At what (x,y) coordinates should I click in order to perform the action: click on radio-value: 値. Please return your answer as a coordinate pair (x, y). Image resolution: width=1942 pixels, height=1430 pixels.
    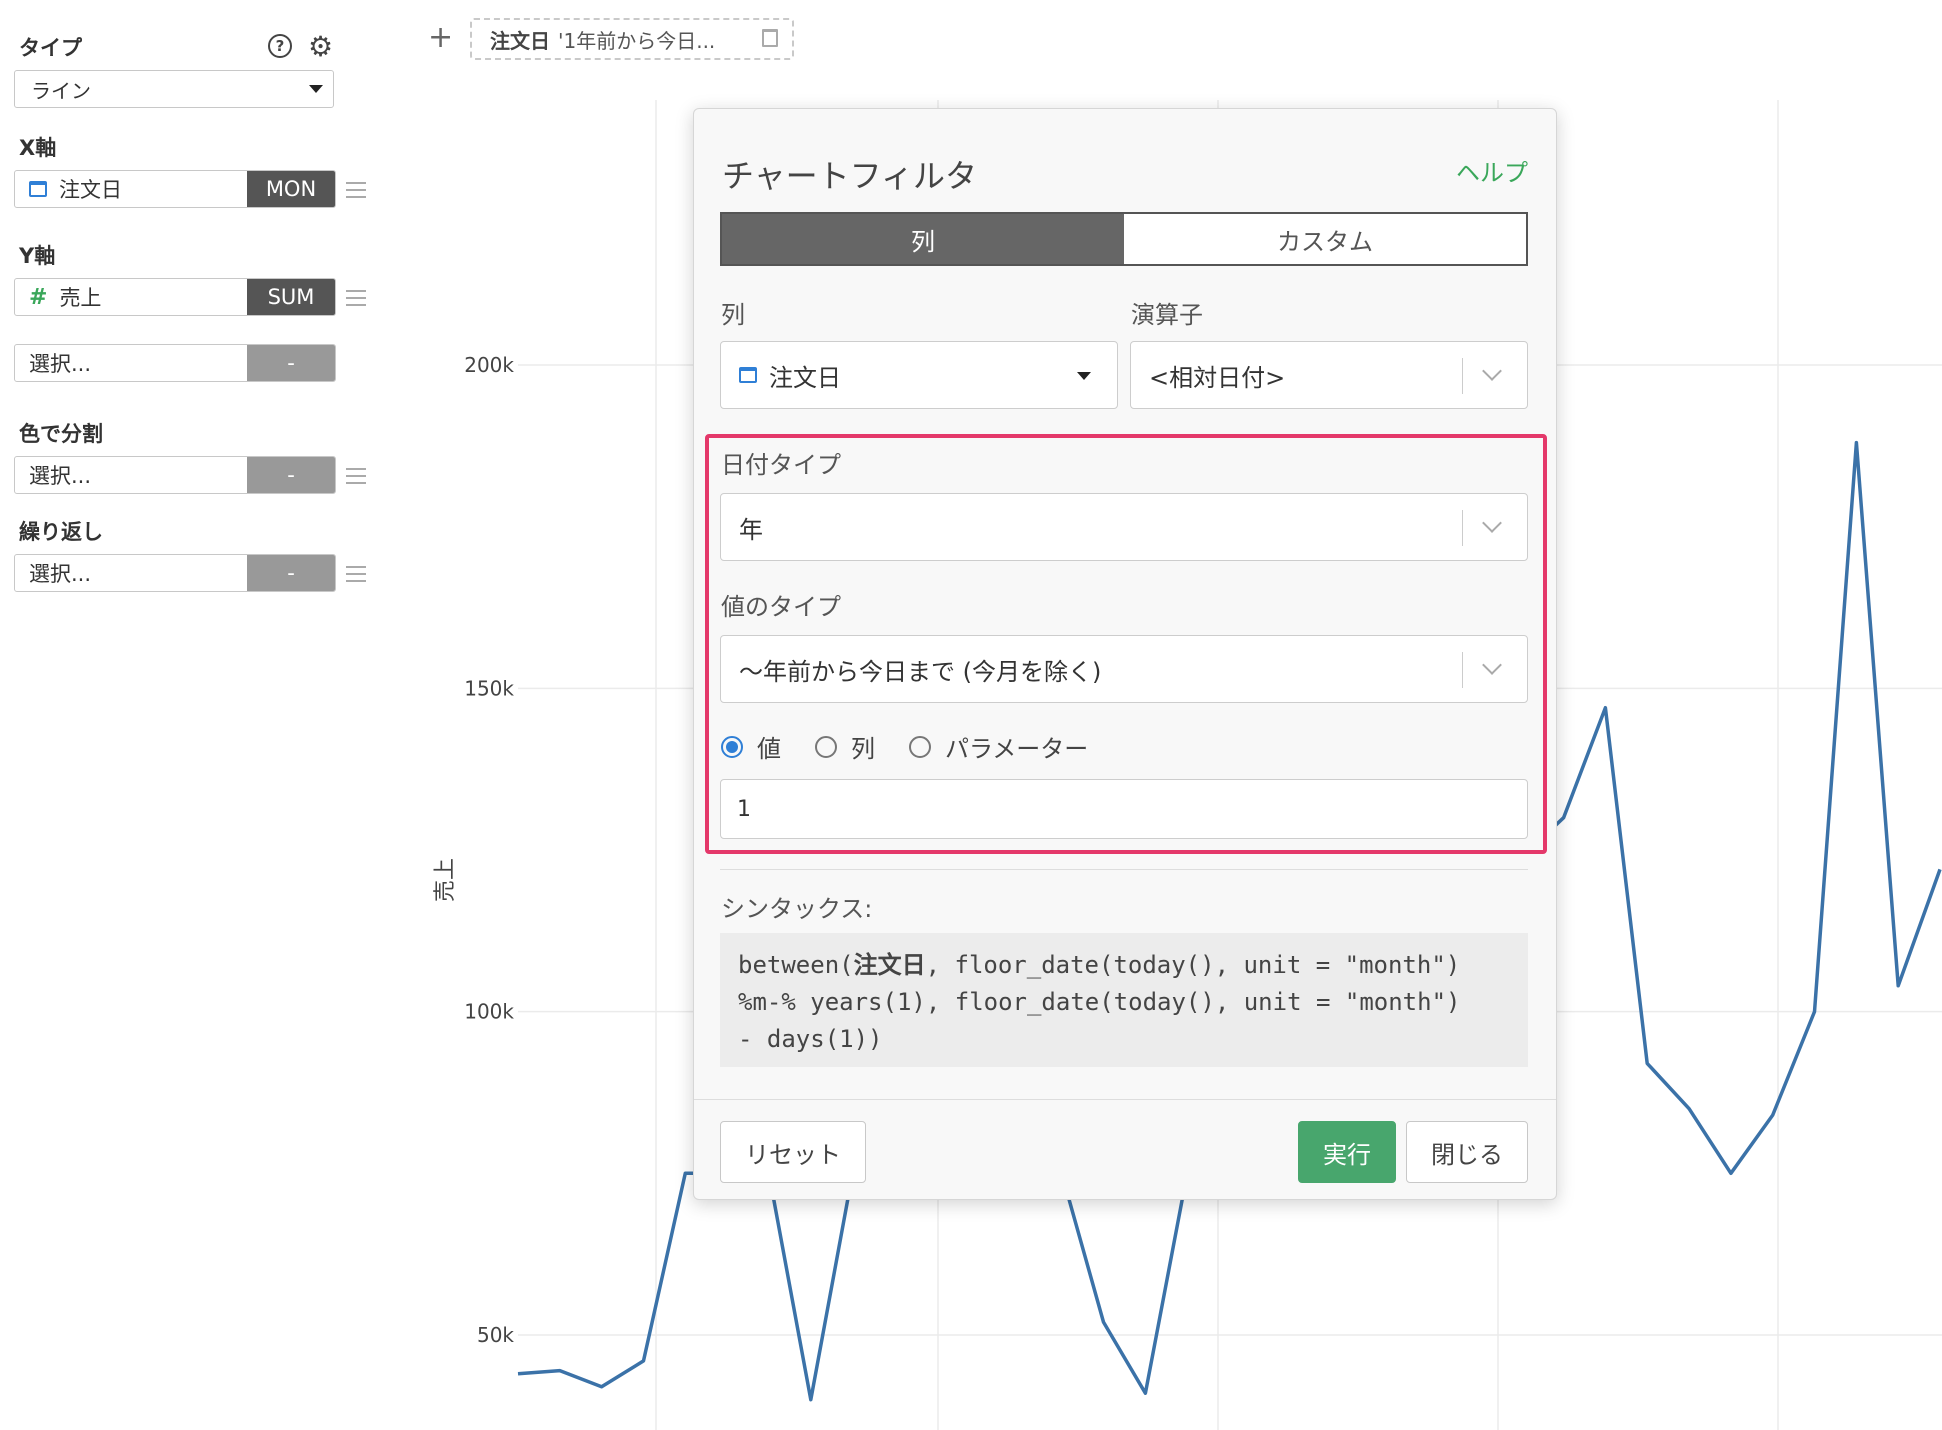
    Looking at the image, I should click on (751, 746).